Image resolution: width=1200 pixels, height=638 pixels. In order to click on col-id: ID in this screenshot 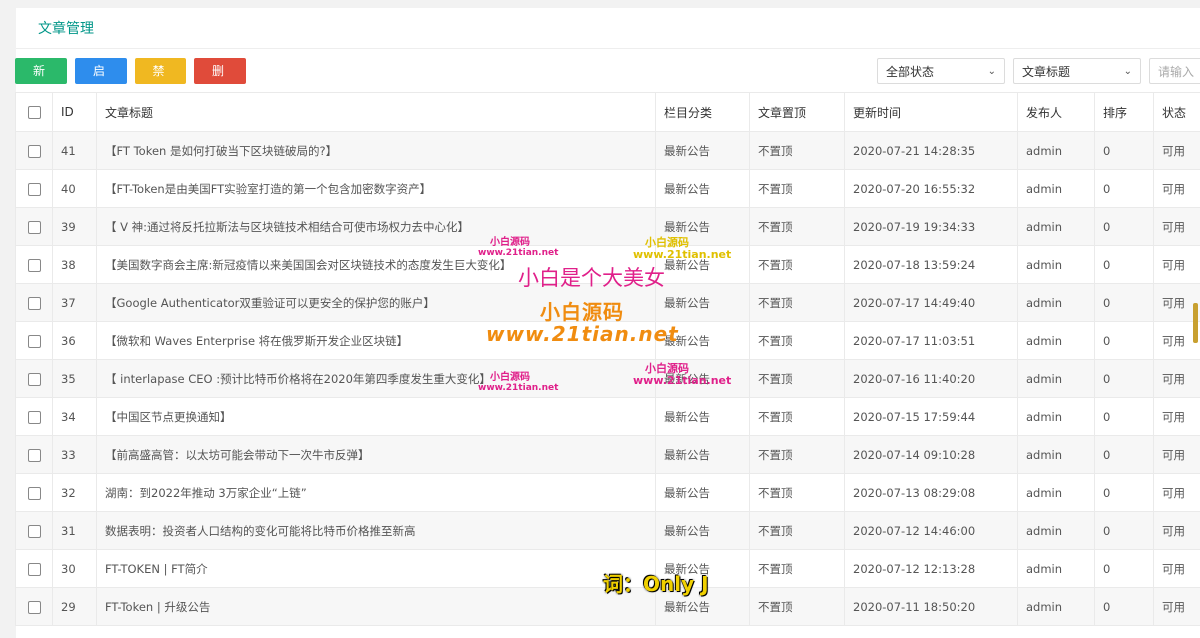, I will do `click(75, 112)`.